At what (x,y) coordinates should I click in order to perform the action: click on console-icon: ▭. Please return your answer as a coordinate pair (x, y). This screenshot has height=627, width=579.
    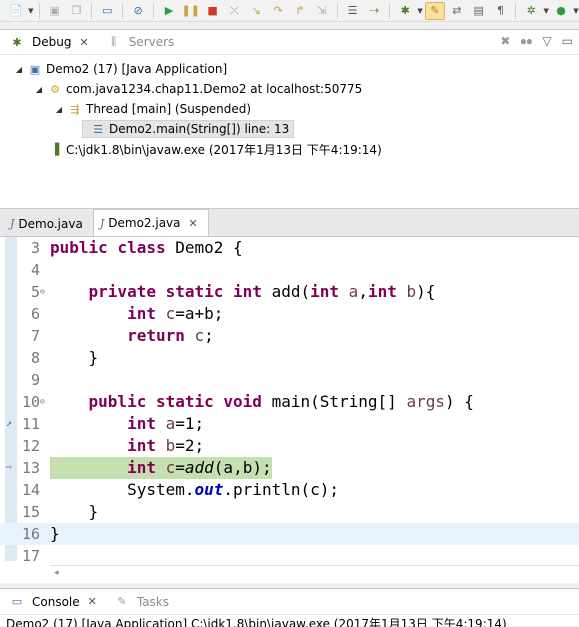
    Looking at the image, I should click on (17, 601).